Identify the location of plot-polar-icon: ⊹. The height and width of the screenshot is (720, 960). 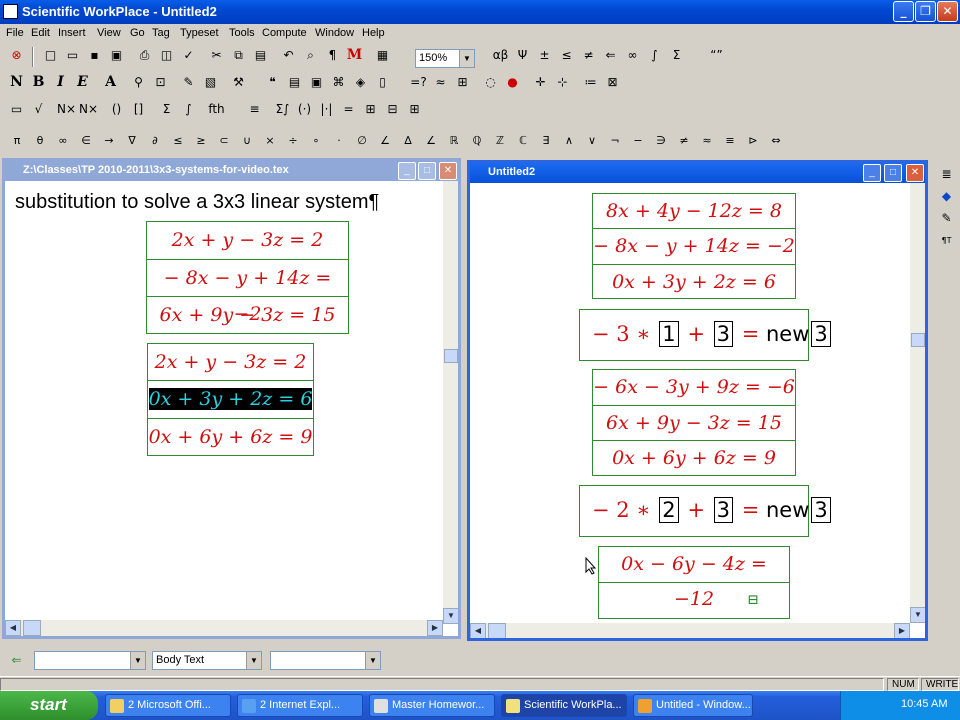
(562, 82).